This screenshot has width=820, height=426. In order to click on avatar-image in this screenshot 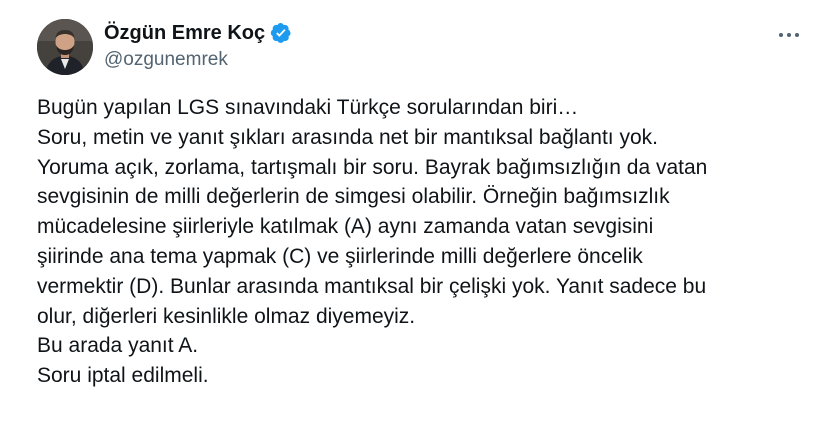, I will do `click(65, 47)`.